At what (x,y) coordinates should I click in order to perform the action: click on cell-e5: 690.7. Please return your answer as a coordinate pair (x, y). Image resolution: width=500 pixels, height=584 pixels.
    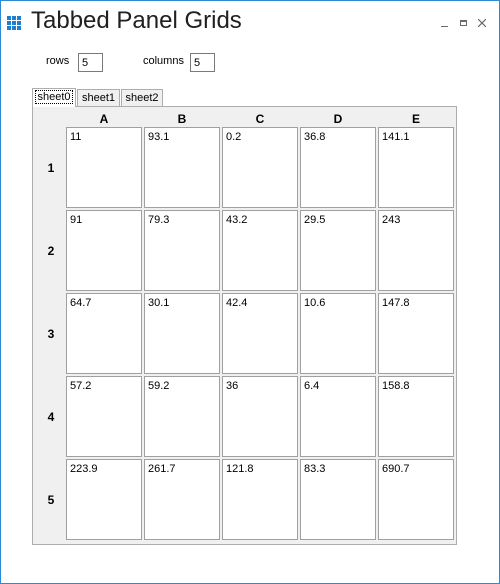
    Looking at the image, I should click on (416, 499).